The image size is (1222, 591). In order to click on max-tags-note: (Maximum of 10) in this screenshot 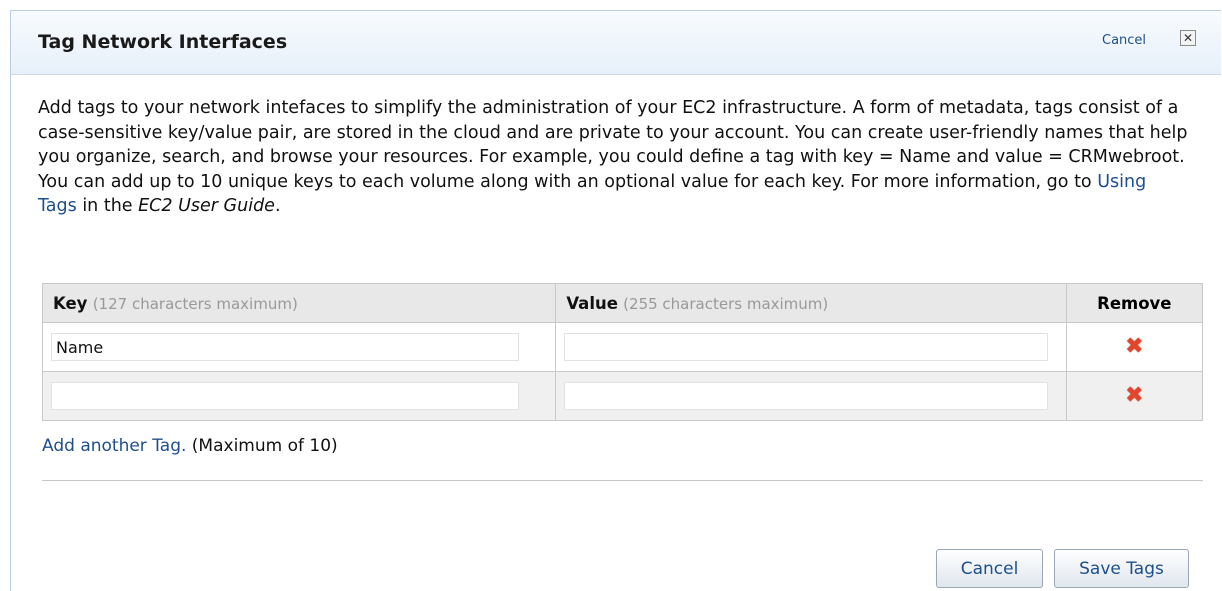, I will do `click(262, 446)`.